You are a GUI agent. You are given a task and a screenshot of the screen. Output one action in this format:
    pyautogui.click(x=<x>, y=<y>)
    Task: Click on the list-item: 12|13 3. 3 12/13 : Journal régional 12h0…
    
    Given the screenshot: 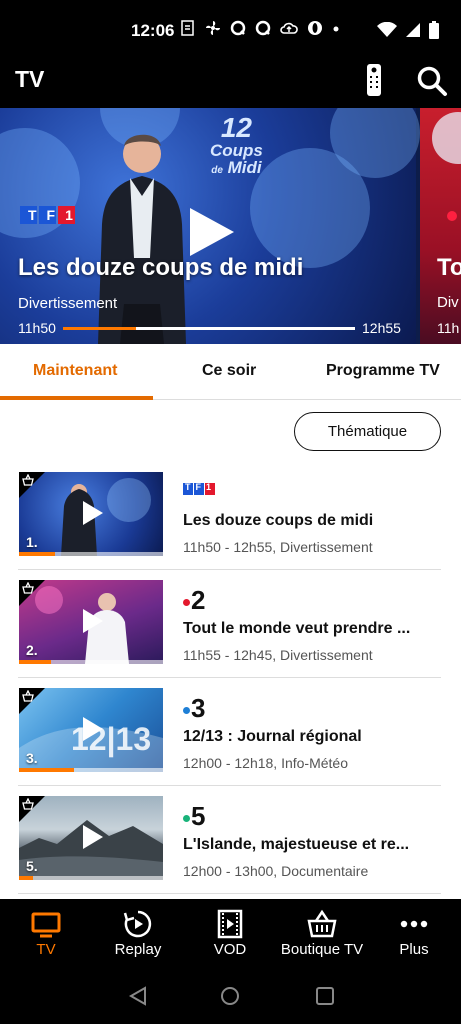 What is the action you would take?
    pyautogui.click(x=230, y=732)
    